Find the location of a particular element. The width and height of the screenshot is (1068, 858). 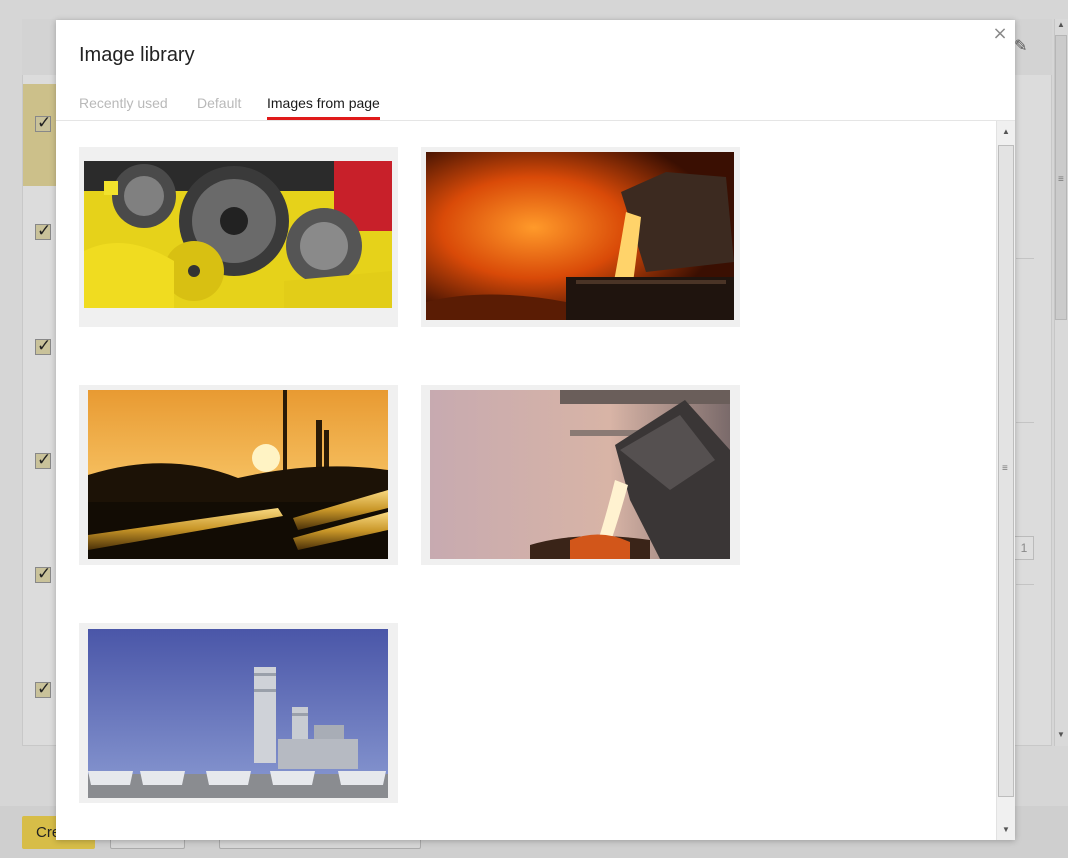

ladle-picture is located at coordinates (580, 474).